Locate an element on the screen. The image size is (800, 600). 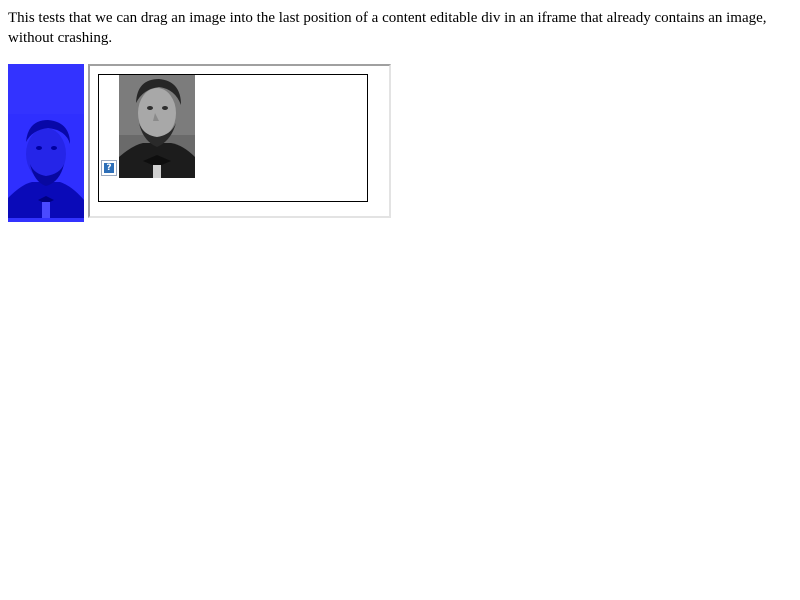
portrait-image is located at coordinates (157, 126).